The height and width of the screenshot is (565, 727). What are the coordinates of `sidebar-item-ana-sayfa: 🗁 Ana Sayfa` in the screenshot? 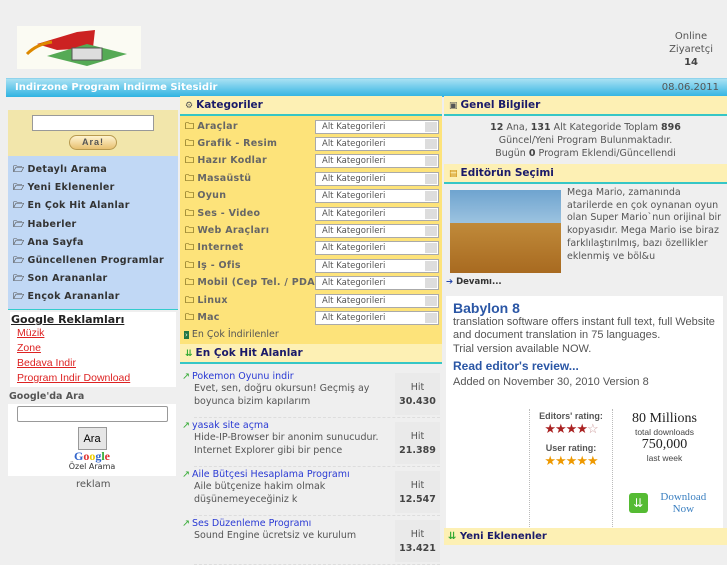 It's located at (93, 243).